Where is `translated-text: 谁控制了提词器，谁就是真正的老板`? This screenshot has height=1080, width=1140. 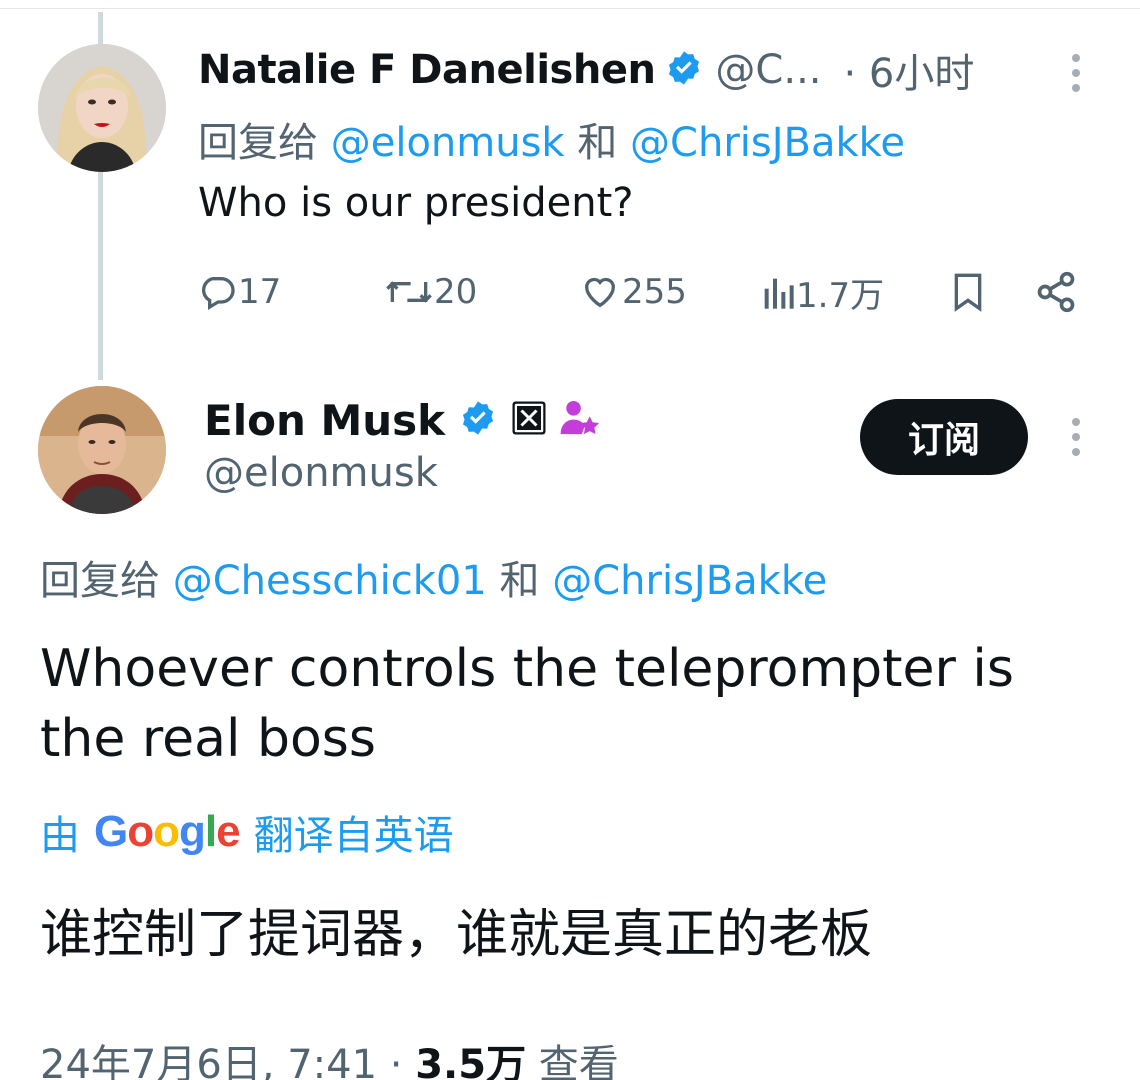
translated-text: 谁控制了提词器，谁就是真正的老板 is located at coordinates (456, 935).